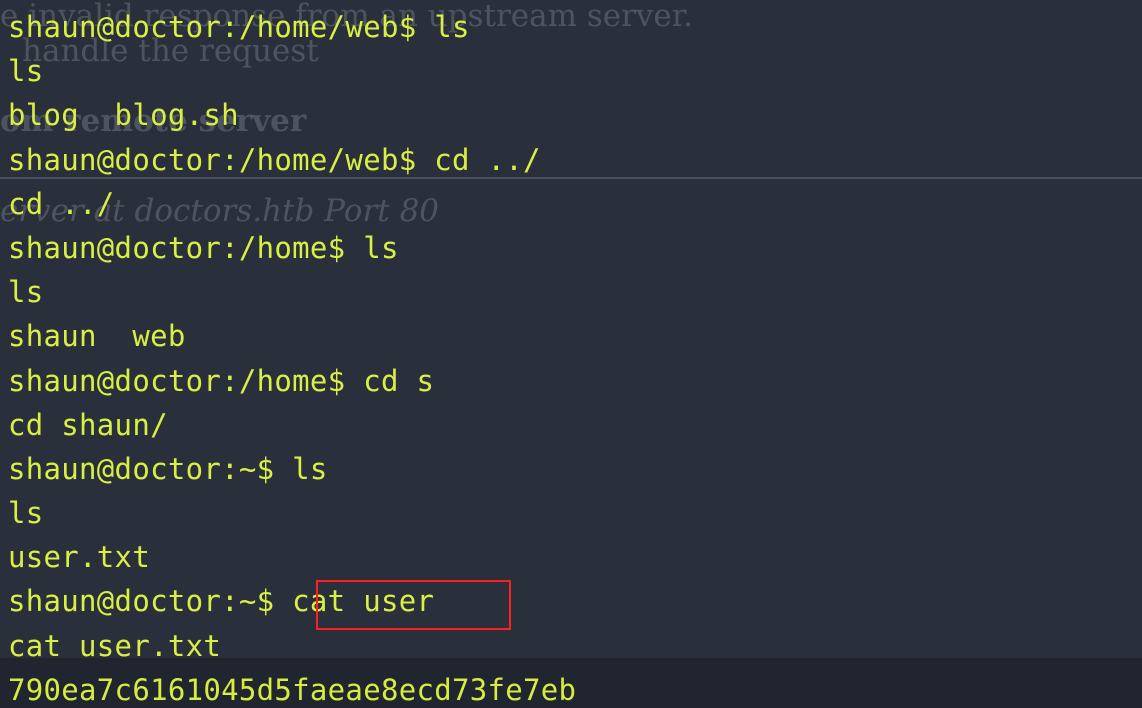 Image resolution: width=1142 pixels, height=708 pixels. I want to click on terminal-line-text: cd shaun/, so click(88, 424).